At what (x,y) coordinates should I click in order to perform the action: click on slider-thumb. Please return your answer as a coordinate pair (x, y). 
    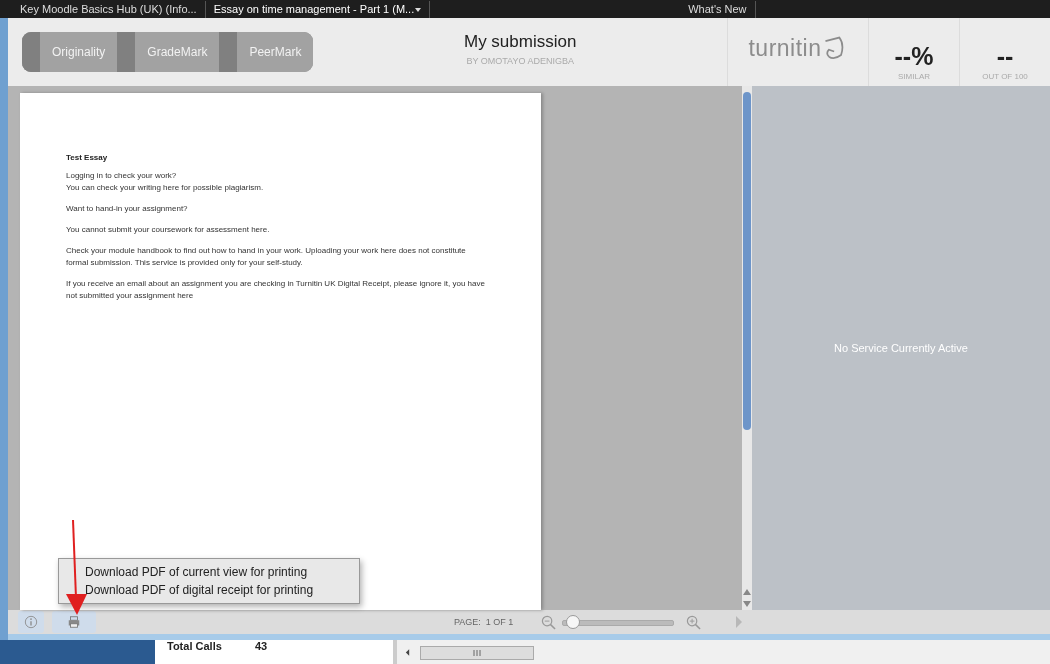
    Looking at the image, I should click on (572, 622).